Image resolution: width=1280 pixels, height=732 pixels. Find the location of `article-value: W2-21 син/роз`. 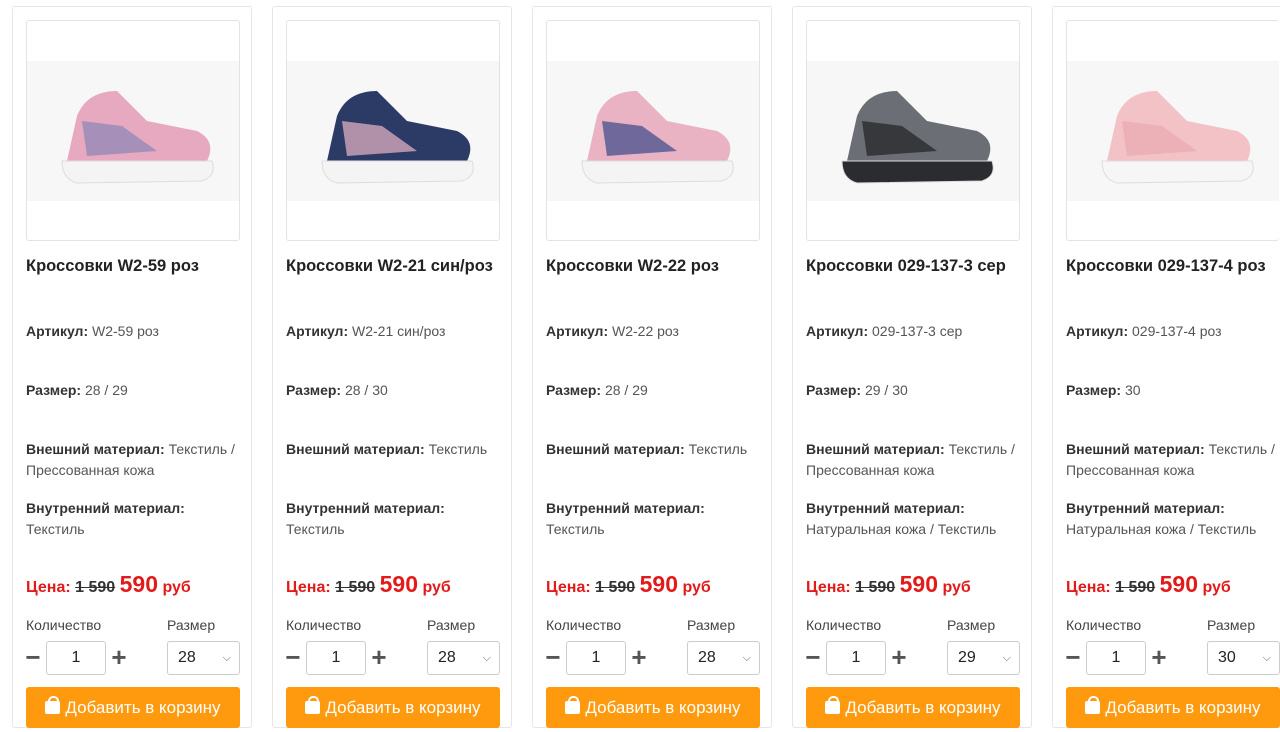

article-value: W2-21 син/роз is located at coordinates (399, 331).